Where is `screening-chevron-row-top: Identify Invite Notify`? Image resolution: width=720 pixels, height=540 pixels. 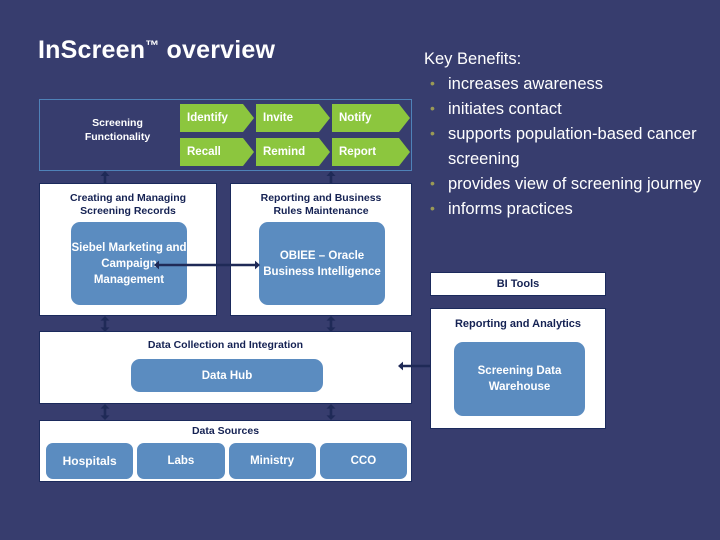
screening-chevron-row-top: Identify Invite Notify is located at coordinates (295, 118).